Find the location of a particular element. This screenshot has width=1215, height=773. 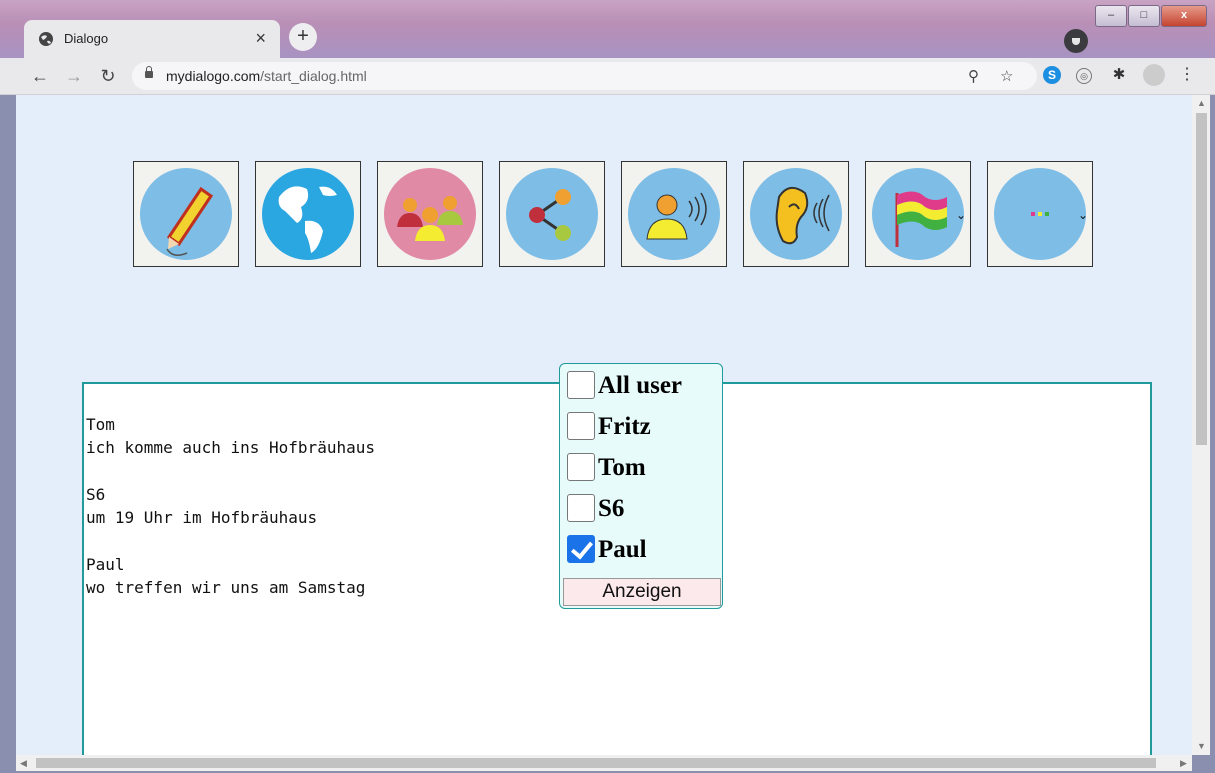

profile-avatar-icon is located at coordinates (1154, 75).